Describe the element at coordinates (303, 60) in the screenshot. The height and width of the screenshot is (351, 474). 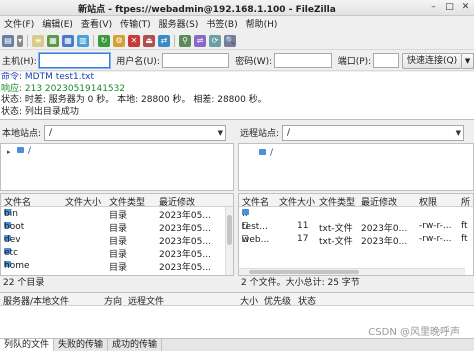
I see `password-input` at that location.